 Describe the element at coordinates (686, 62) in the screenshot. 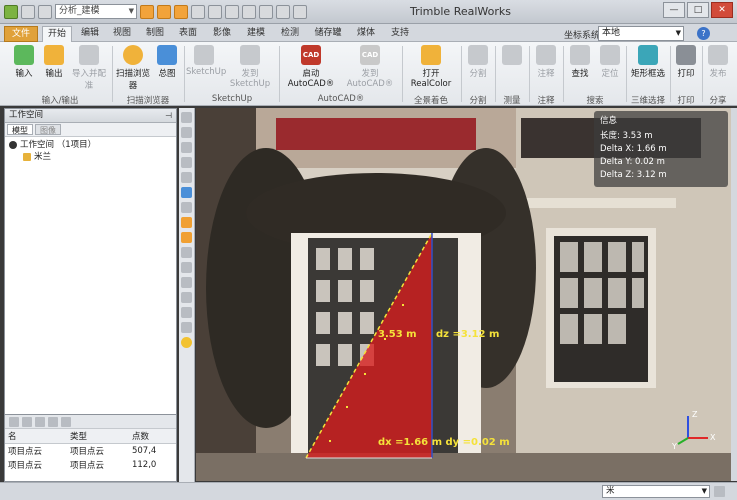

I see `print-button: 打印` at that location.